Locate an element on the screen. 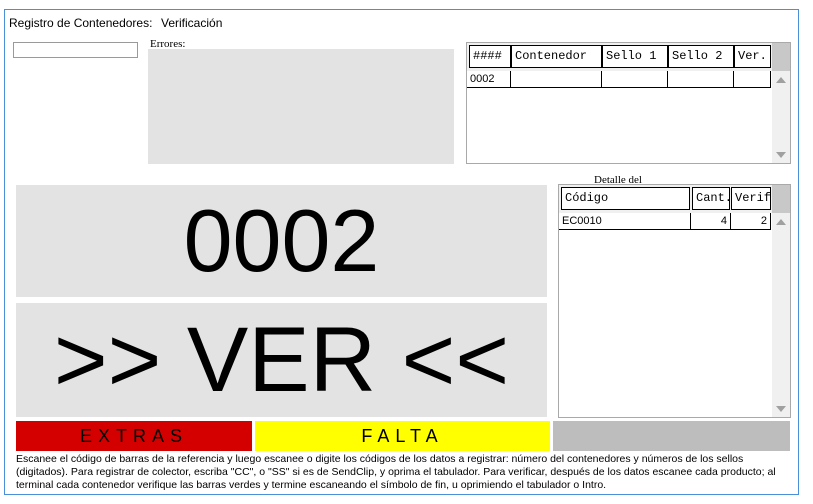 This screenshot has width=813, height=504. detail-cell-qty: 4 is located at coordinates (711, 221).